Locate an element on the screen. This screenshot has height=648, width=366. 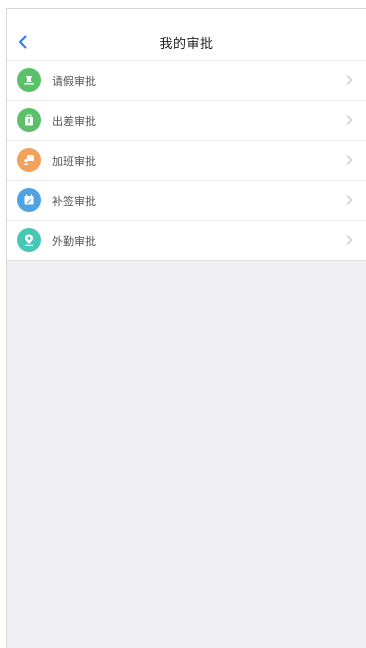
list-item-leave-approval: 请假审批 is located at coordinates (186, 81).